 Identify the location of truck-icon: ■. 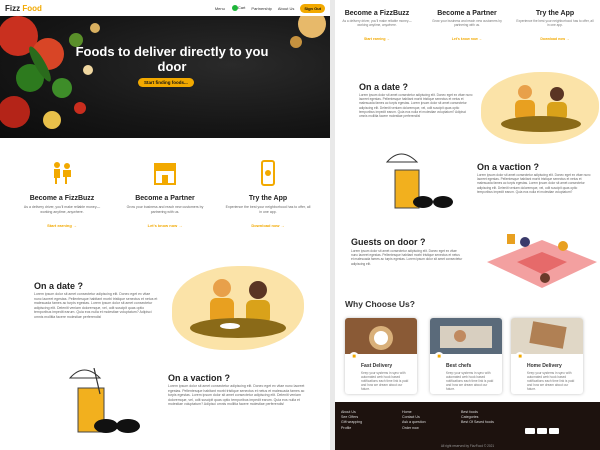
(354, 357).